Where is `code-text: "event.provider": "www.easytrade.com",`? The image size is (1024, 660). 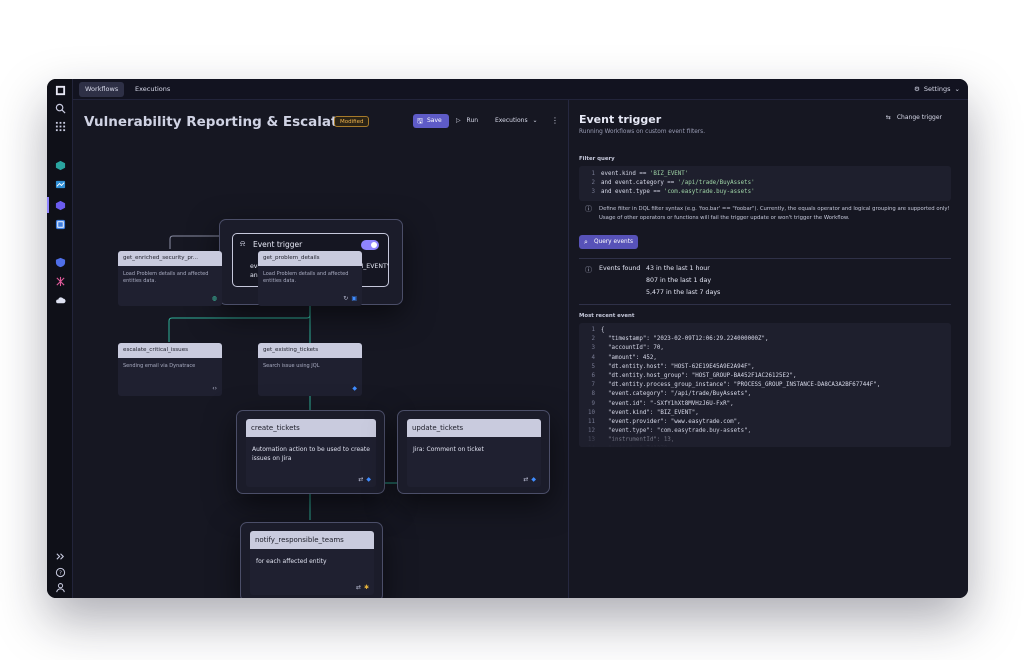
code-text: "event.provider": "www.easytrade.com", is located at coordinates (671, 421).